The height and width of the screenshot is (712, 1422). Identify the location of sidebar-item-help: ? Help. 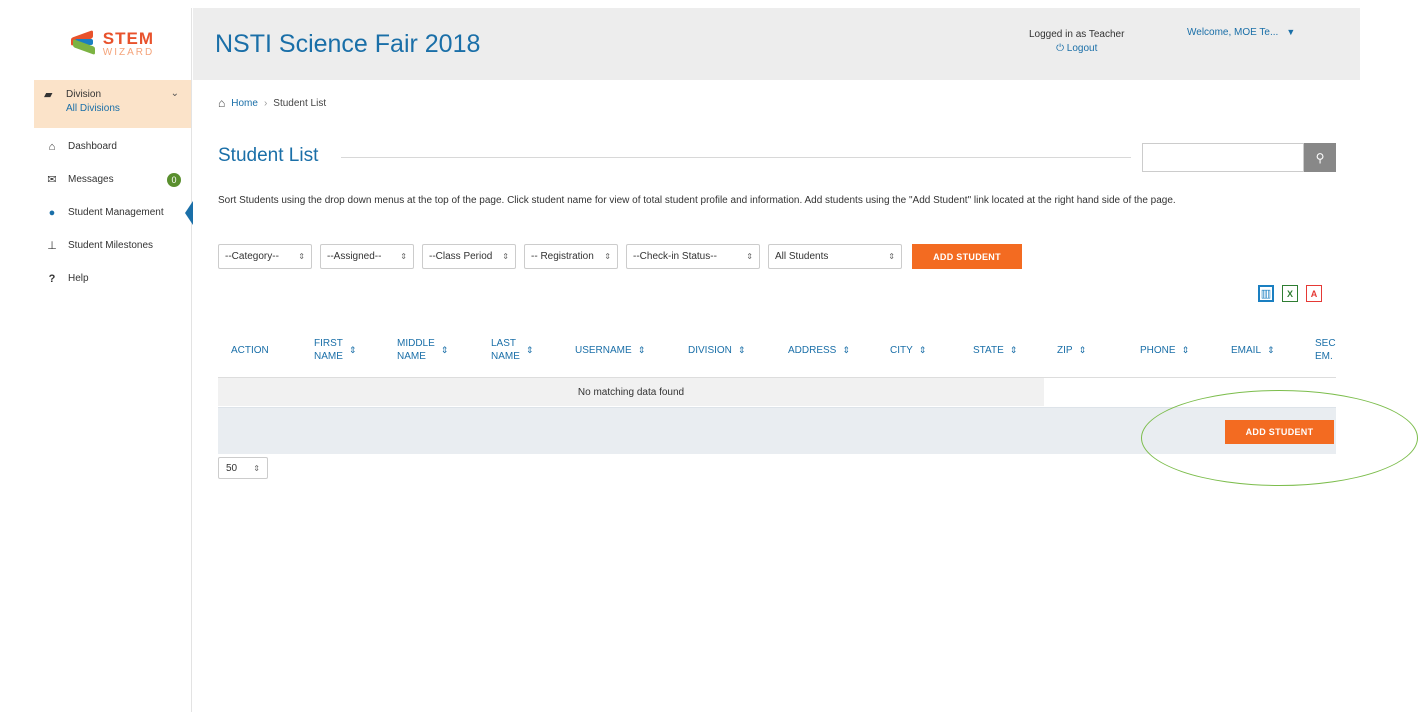
(112, 278).